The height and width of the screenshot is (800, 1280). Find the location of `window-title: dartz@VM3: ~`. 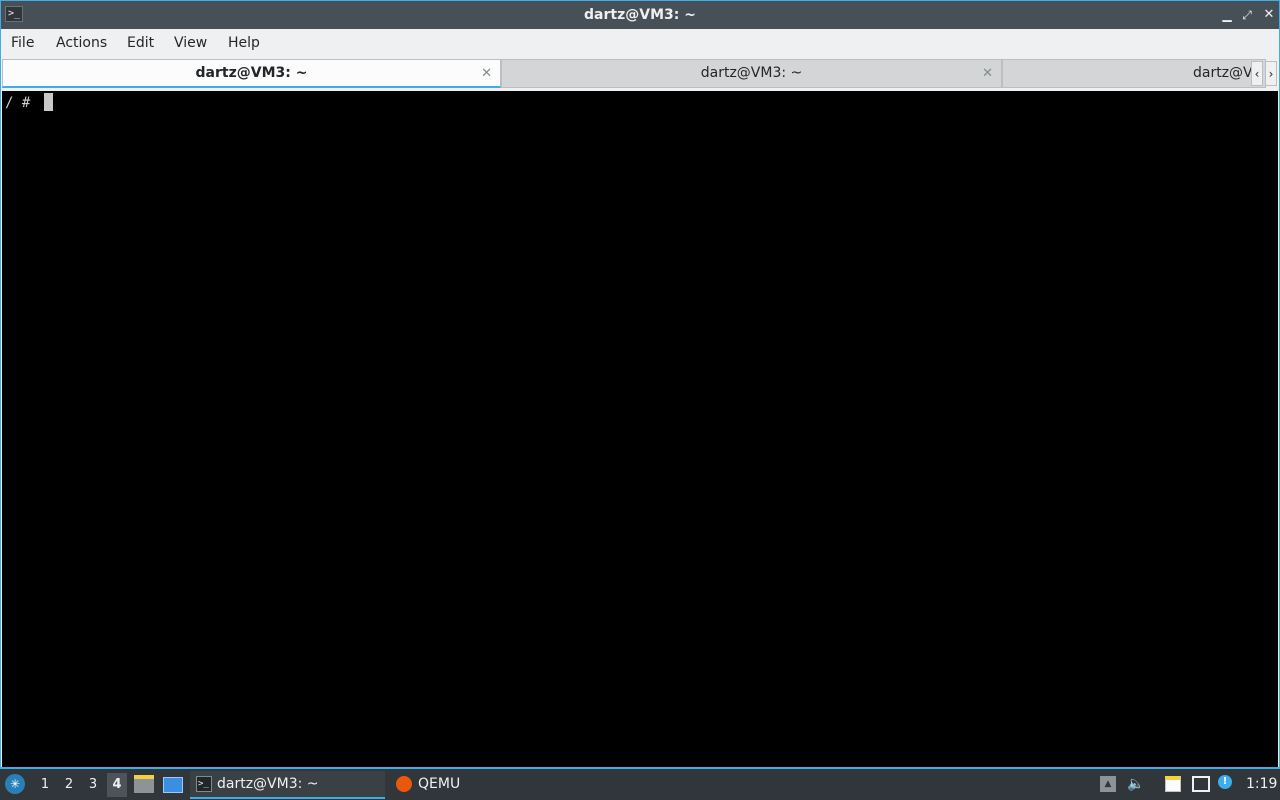

window-title: dartz@VM3: ~ is located at coordinates (640, 15).